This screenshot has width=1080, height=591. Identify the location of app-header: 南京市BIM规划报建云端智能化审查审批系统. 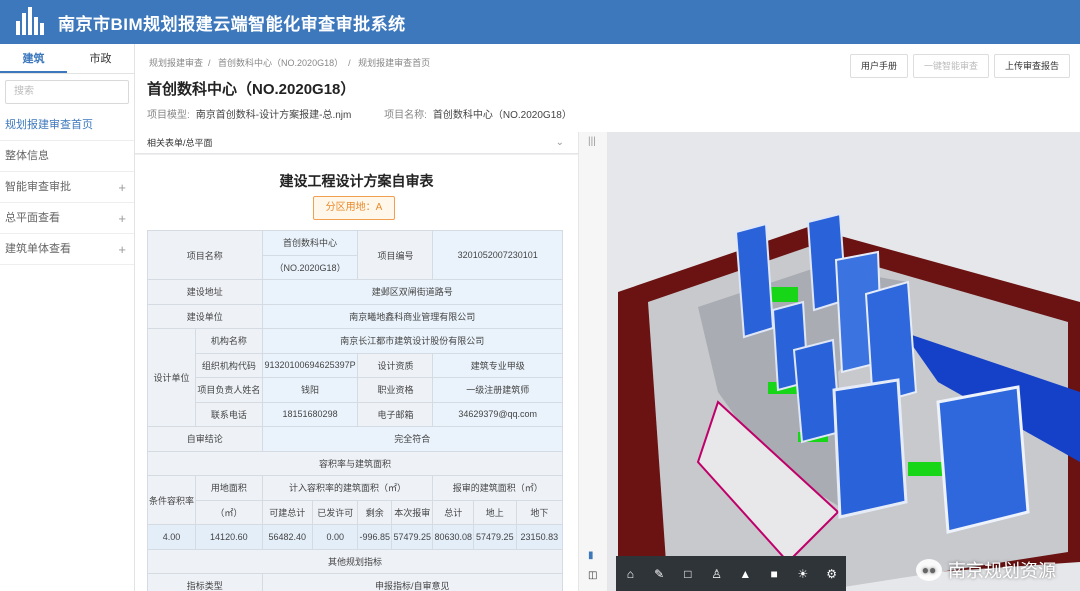
(540, 22).